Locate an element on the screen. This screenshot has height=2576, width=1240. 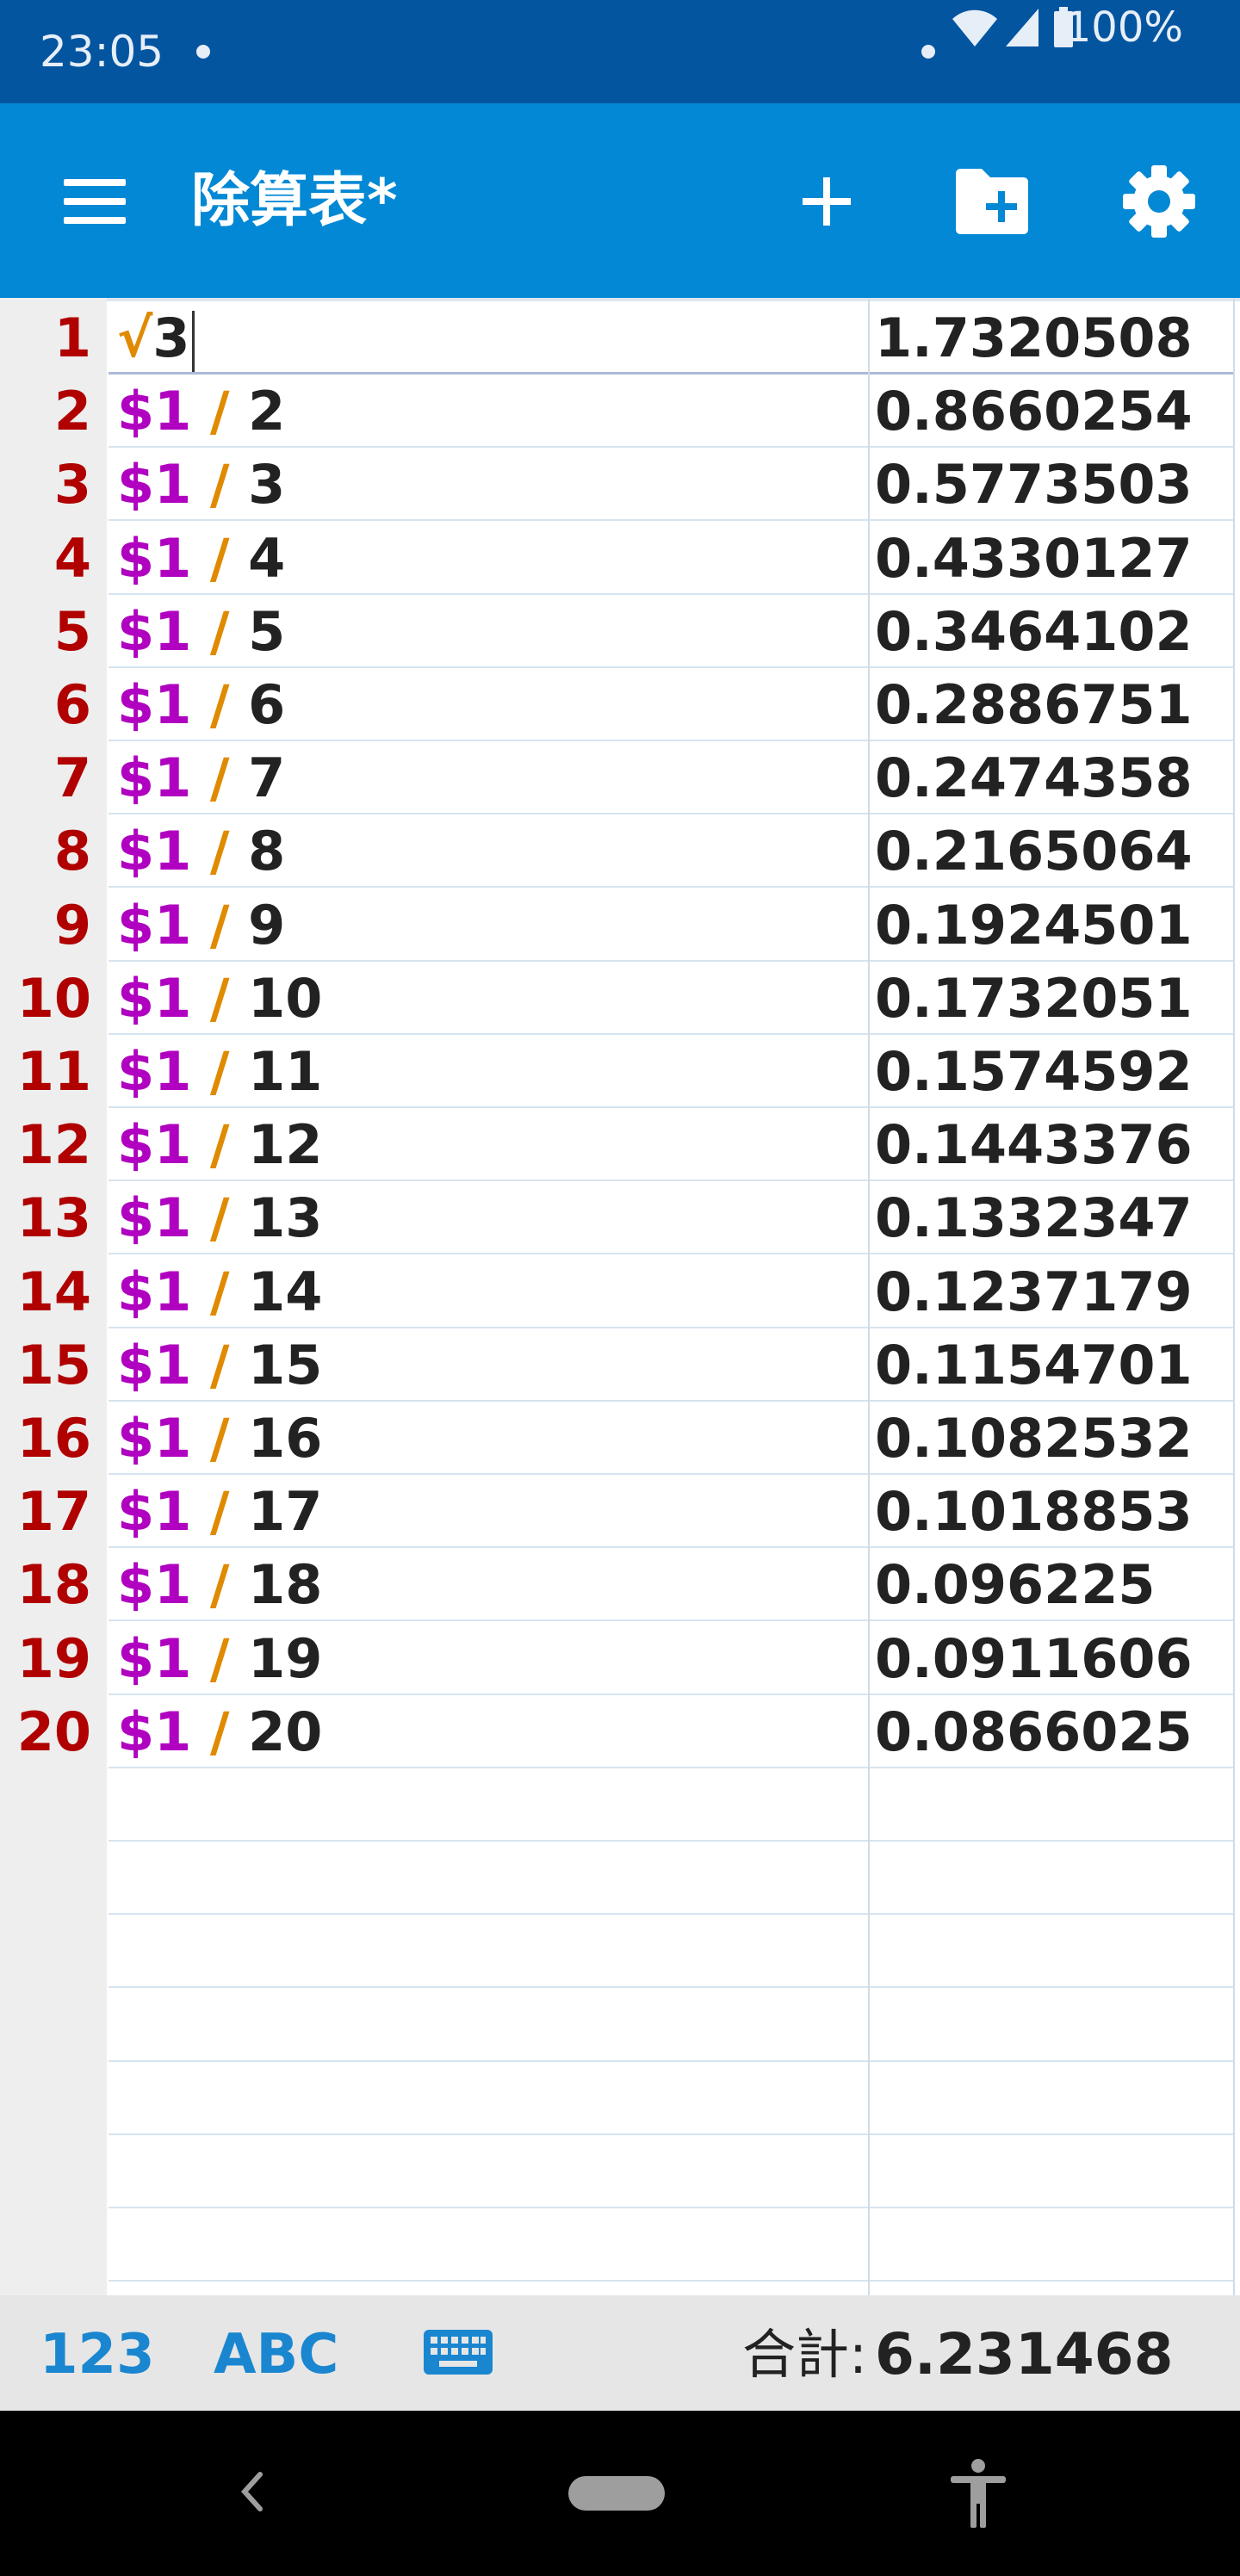
expression-cell: $1 / 14 is located at coordinates (488, 1292).